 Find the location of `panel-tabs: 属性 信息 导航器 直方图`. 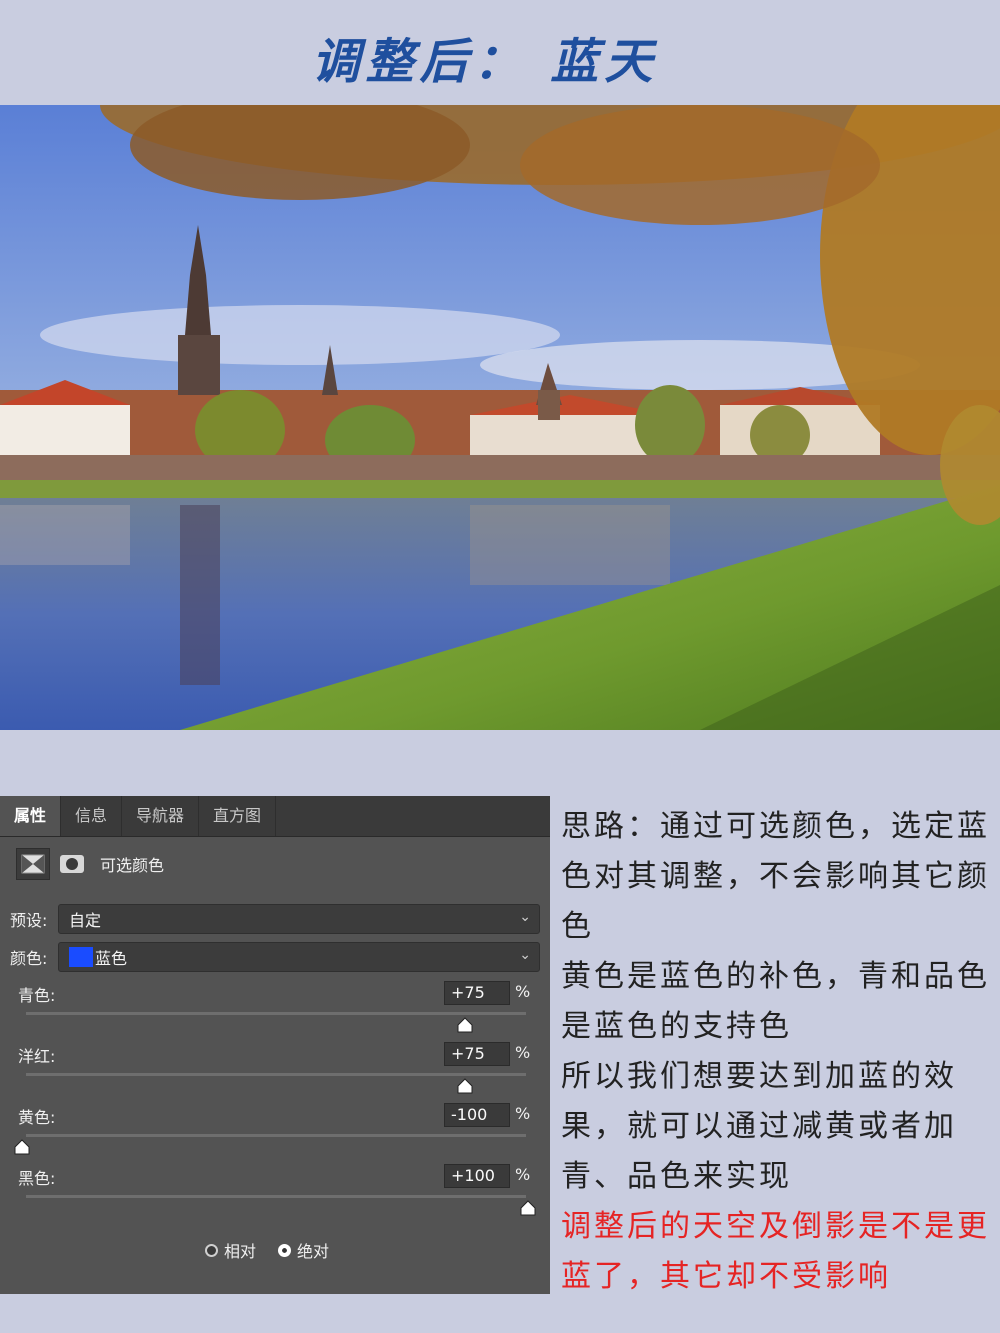

panel-tabs: 属性 信息 导航器 直方图 is located at coordinates (275, 816).